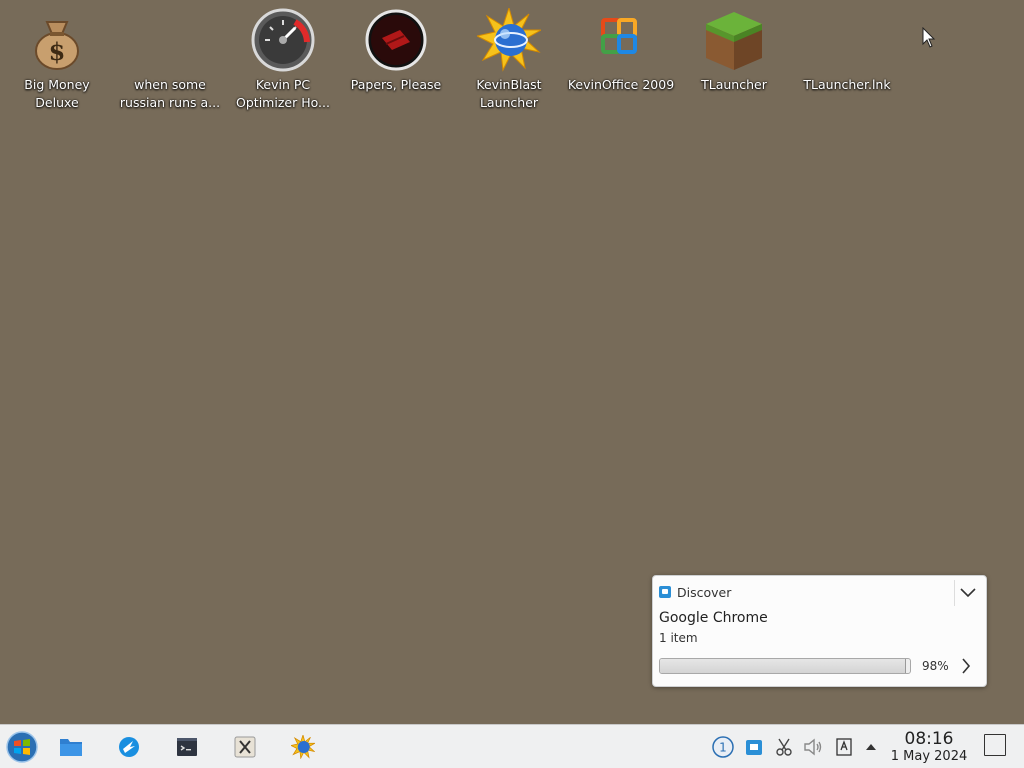  Describe the element at coordinates (935, 666) in the screenshot. I see `progress-percent: 98%` at that location.